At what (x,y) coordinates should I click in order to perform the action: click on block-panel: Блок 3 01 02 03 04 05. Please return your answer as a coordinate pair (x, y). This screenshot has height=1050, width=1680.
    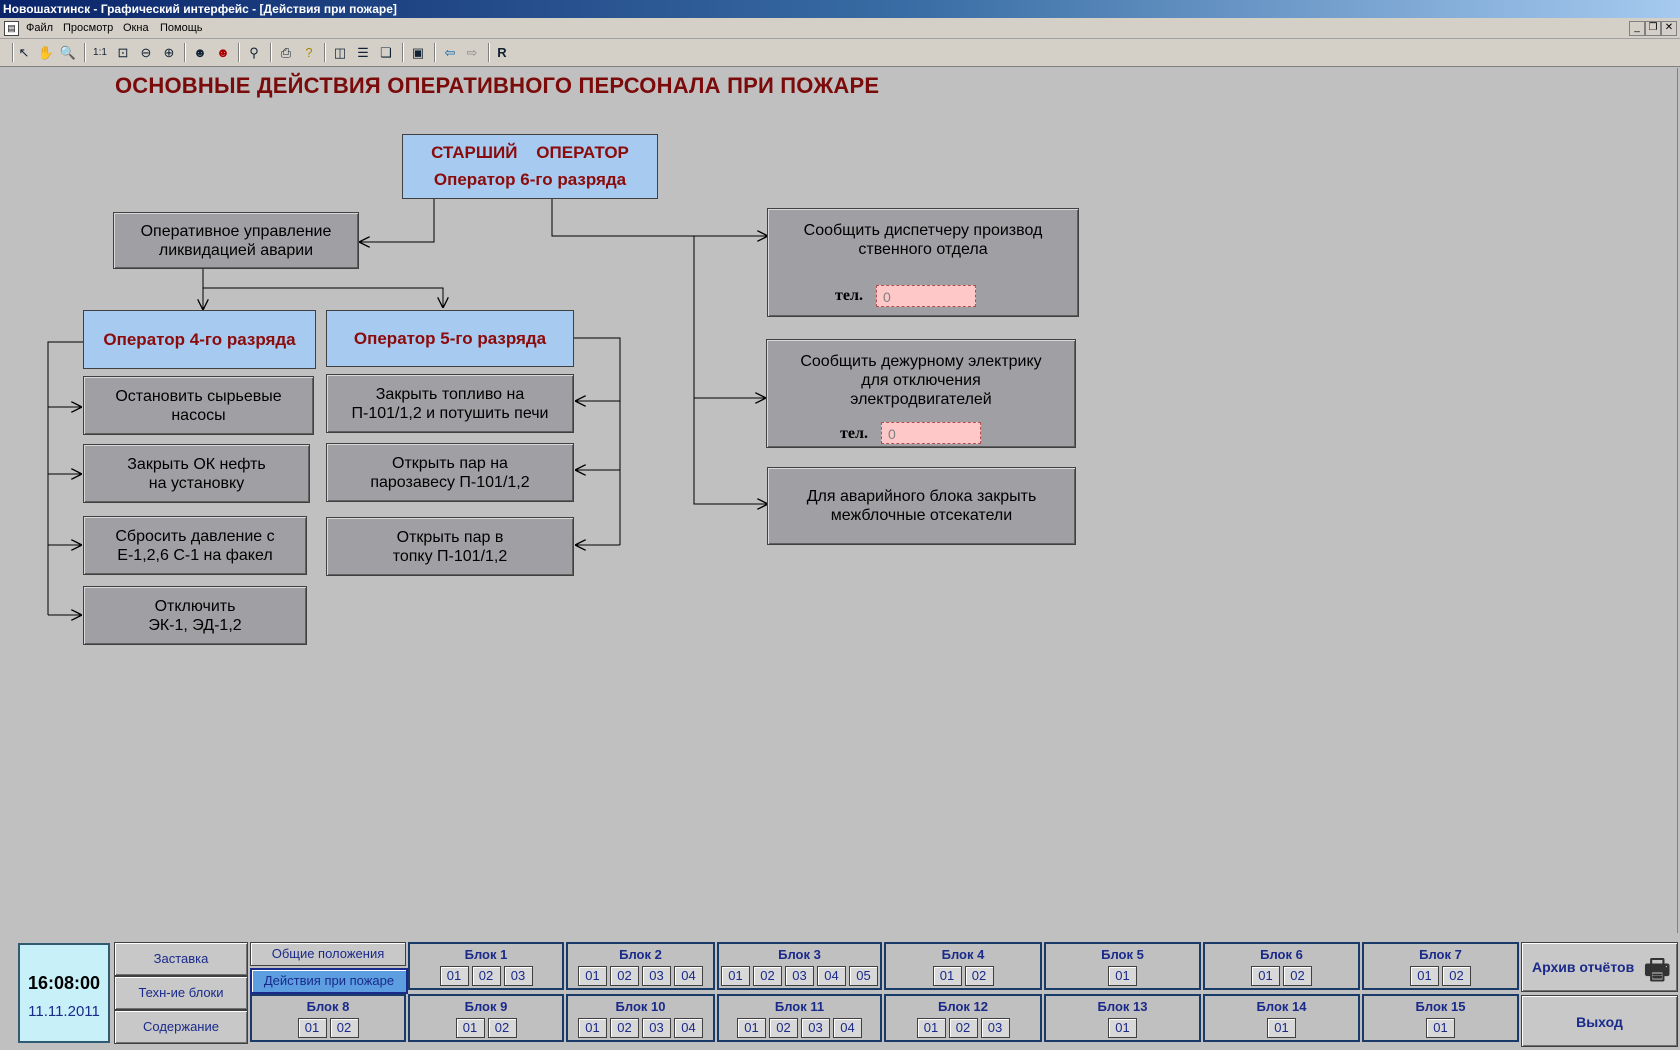
    Looking at the image, I should click on (799, 966).